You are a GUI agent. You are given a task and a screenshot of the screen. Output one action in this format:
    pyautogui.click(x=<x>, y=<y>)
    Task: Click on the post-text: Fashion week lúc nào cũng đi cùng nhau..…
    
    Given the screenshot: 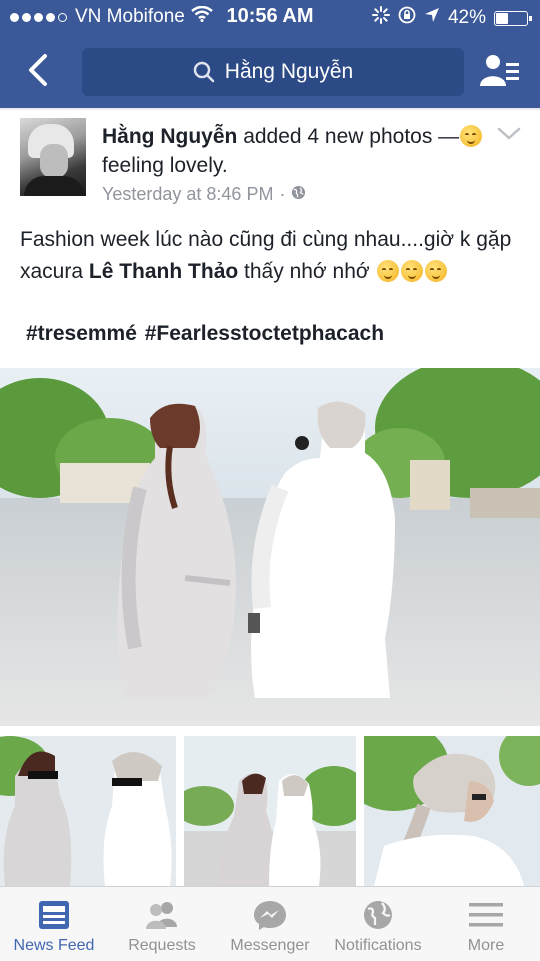 What is the action you would take?
    pyautogui.click(x=270, y=256)
    